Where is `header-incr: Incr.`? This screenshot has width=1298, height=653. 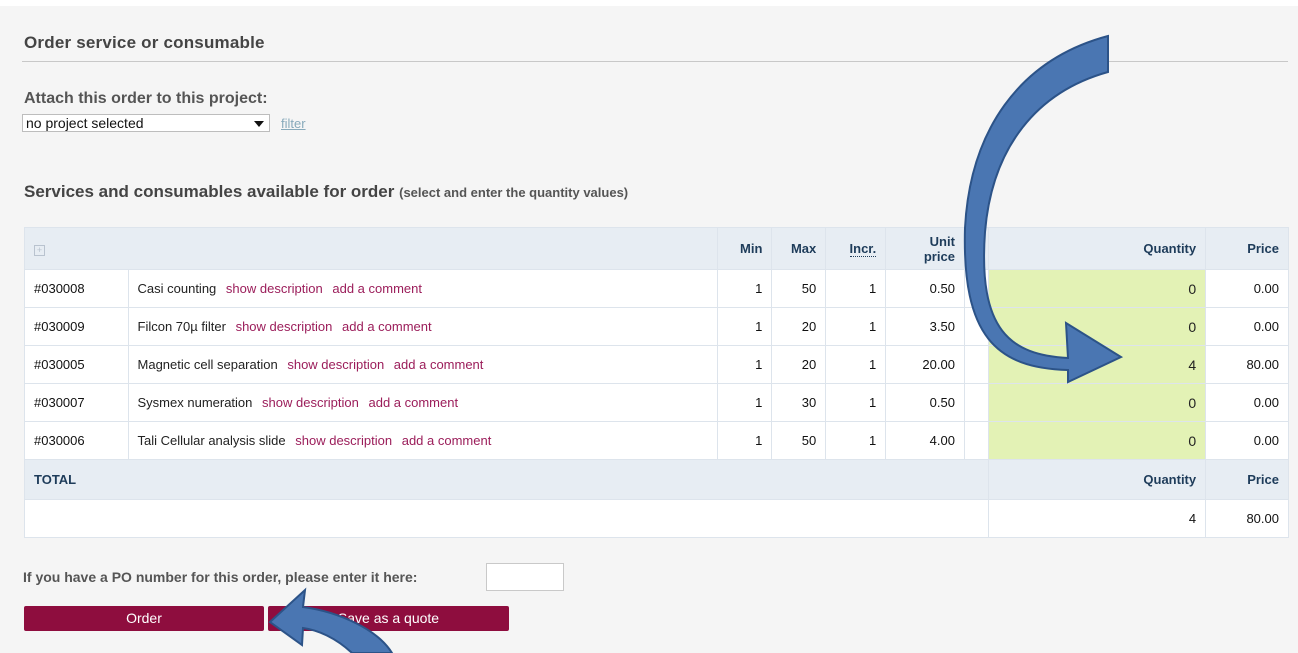 header-incr: Incr. is located at coordinates (856, 248).